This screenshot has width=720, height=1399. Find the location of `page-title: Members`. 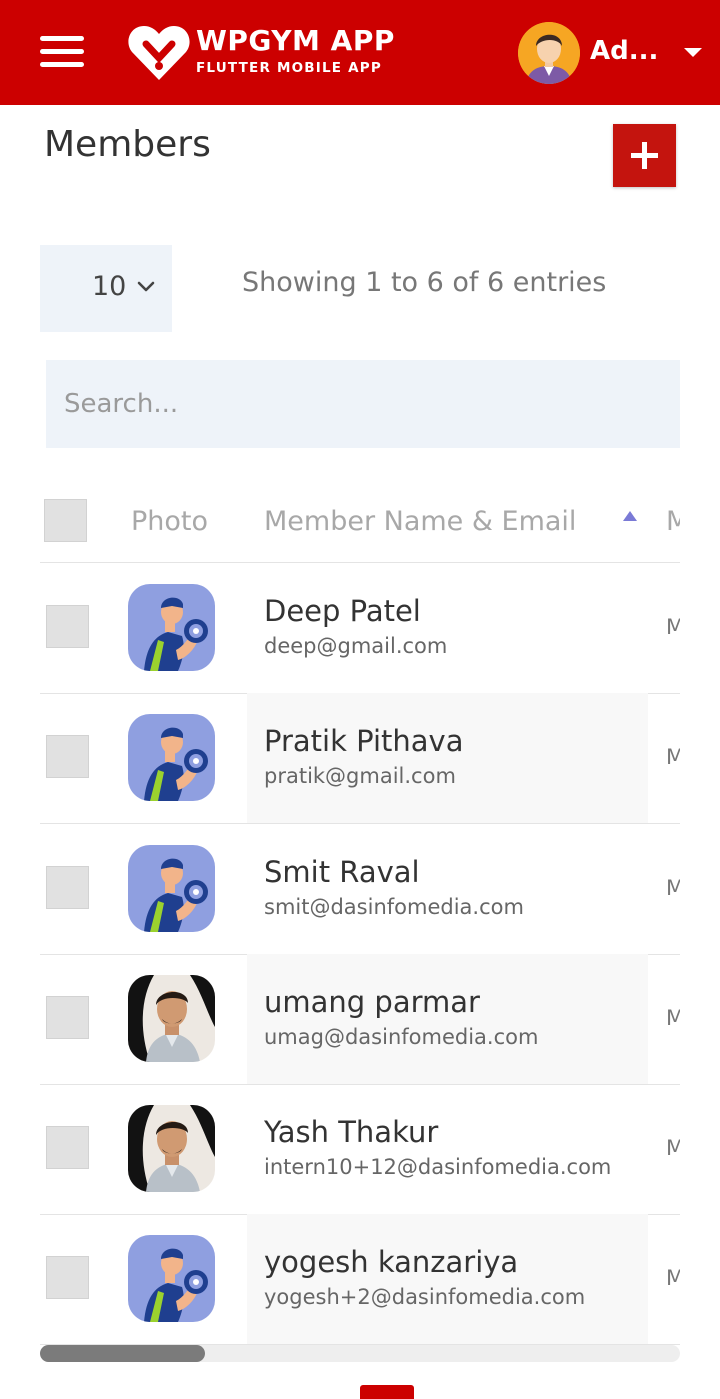

page-title: Members is located at coordinates (127, 144).